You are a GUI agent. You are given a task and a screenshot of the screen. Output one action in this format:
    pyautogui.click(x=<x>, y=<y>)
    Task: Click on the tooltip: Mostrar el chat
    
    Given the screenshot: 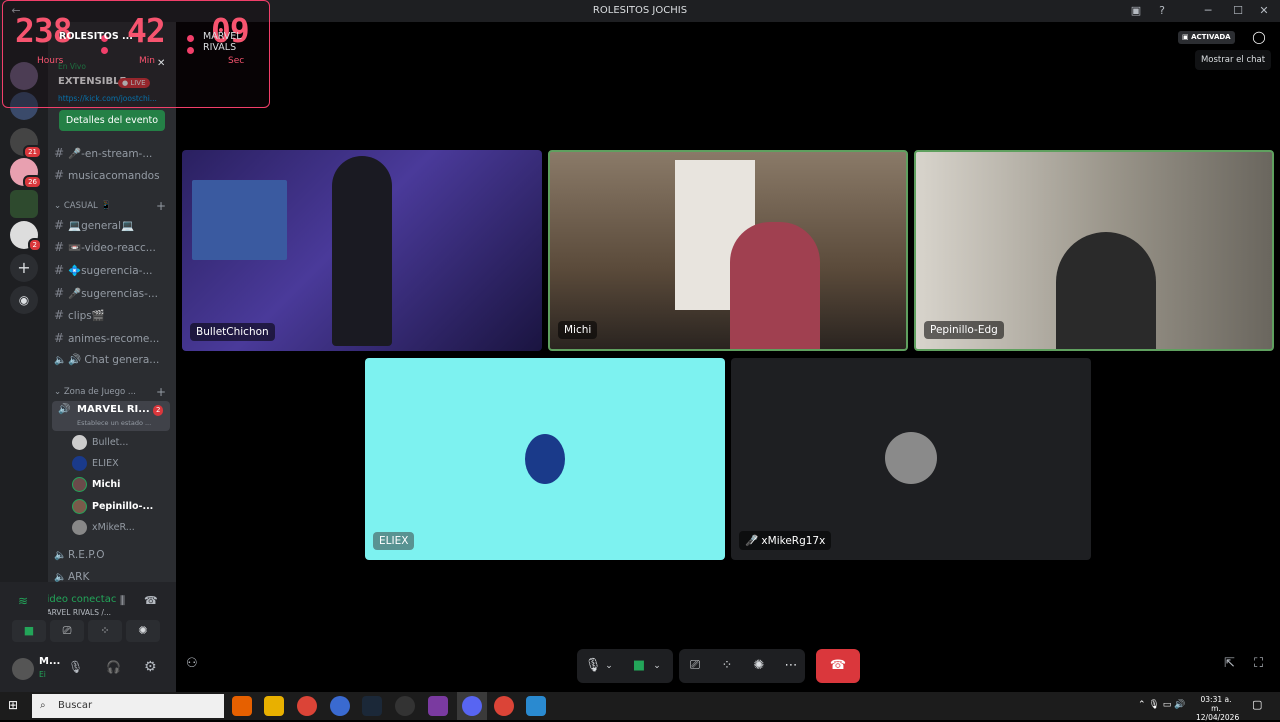 What is the action you would take?
    pyautogui.click(x=1233, y=60)
    